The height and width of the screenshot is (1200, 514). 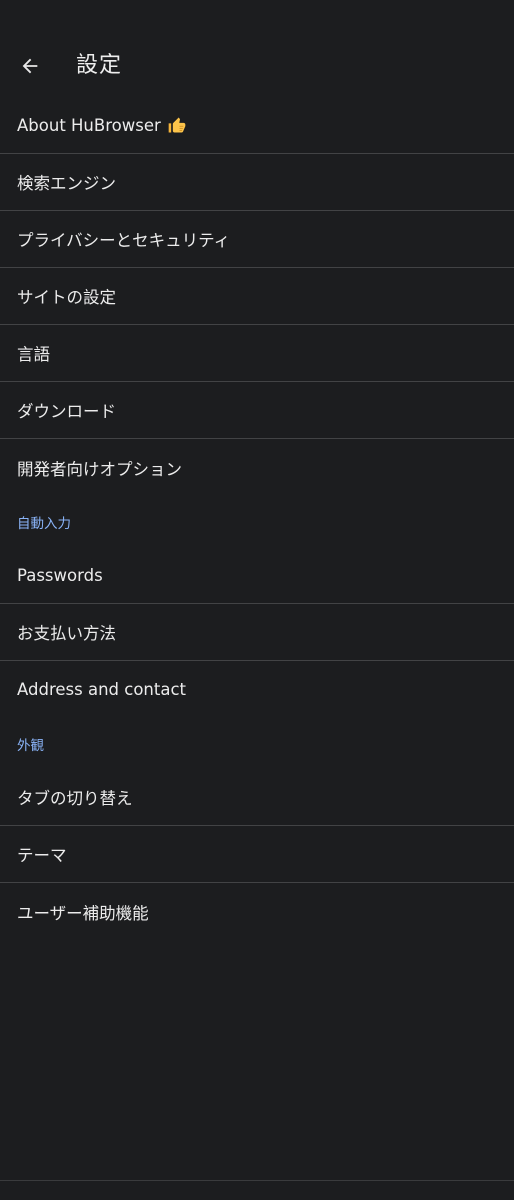 I want to click on bottom-divider, so click(x=257, y=1180).